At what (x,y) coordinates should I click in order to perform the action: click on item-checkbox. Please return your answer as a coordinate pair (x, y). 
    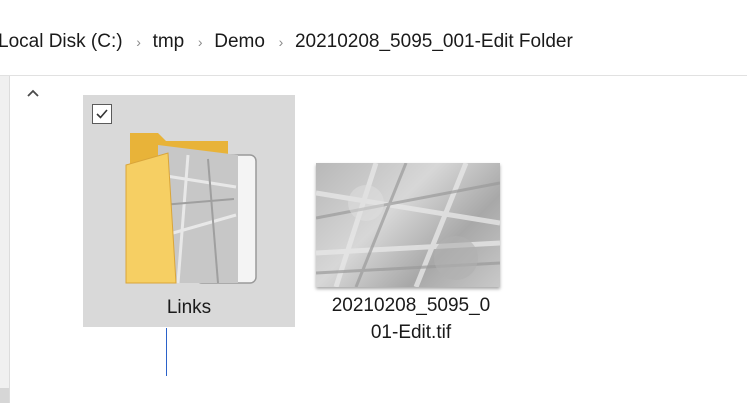
    Looking at the image, I should click on (102, 114).